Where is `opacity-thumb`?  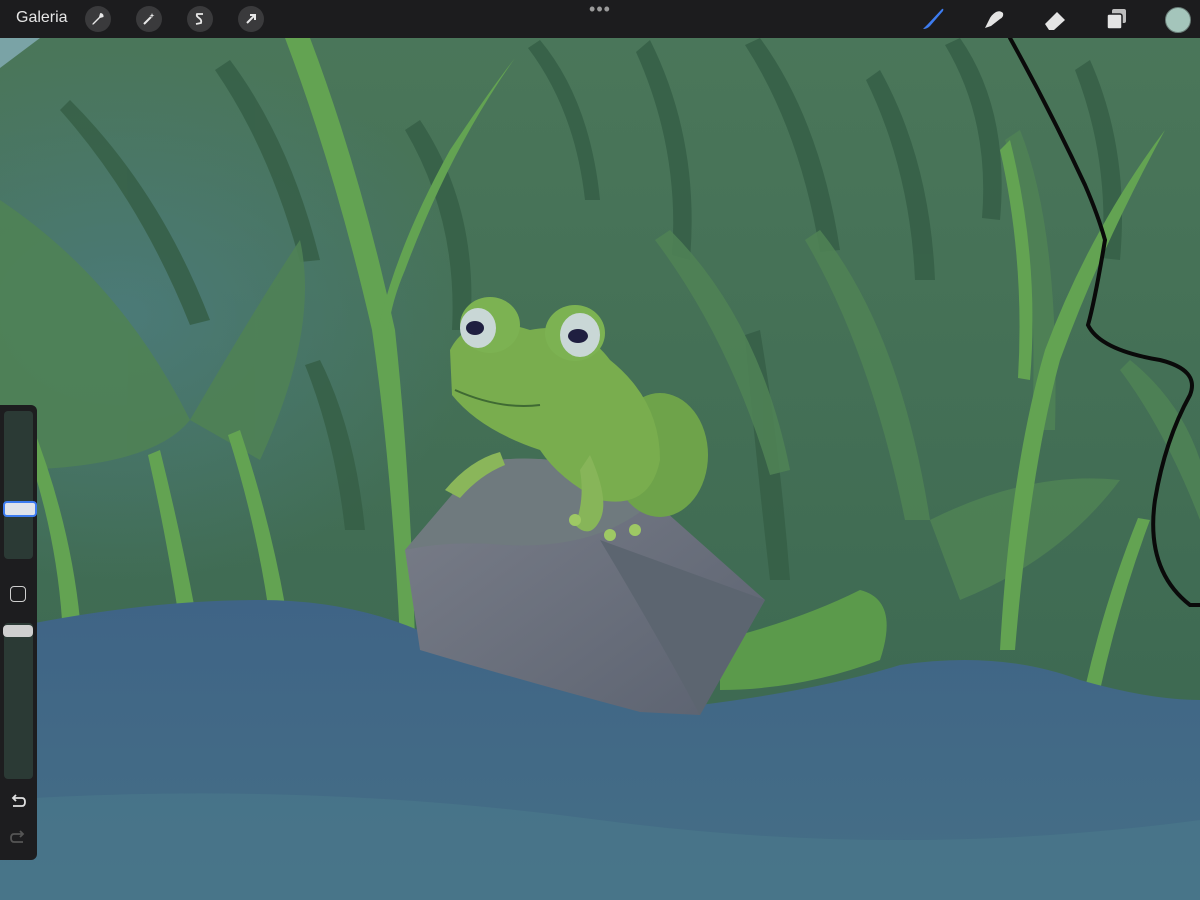 opacity-thumb is located at coordinates (18, 631).